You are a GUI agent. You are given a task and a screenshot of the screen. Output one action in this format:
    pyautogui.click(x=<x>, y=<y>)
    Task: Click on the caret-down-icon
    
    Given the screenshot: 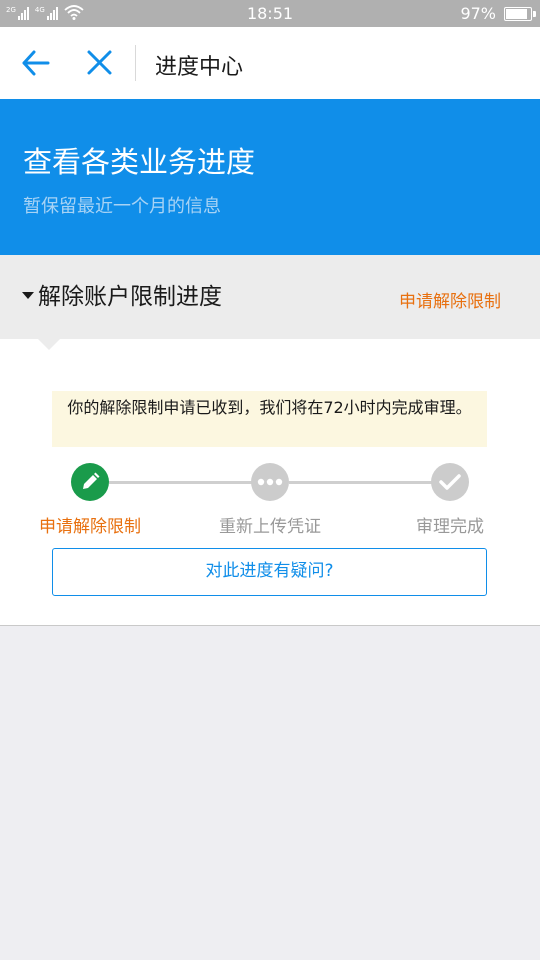 What is the action you would take?
    pyautogui.click(x=28, y=295)
    